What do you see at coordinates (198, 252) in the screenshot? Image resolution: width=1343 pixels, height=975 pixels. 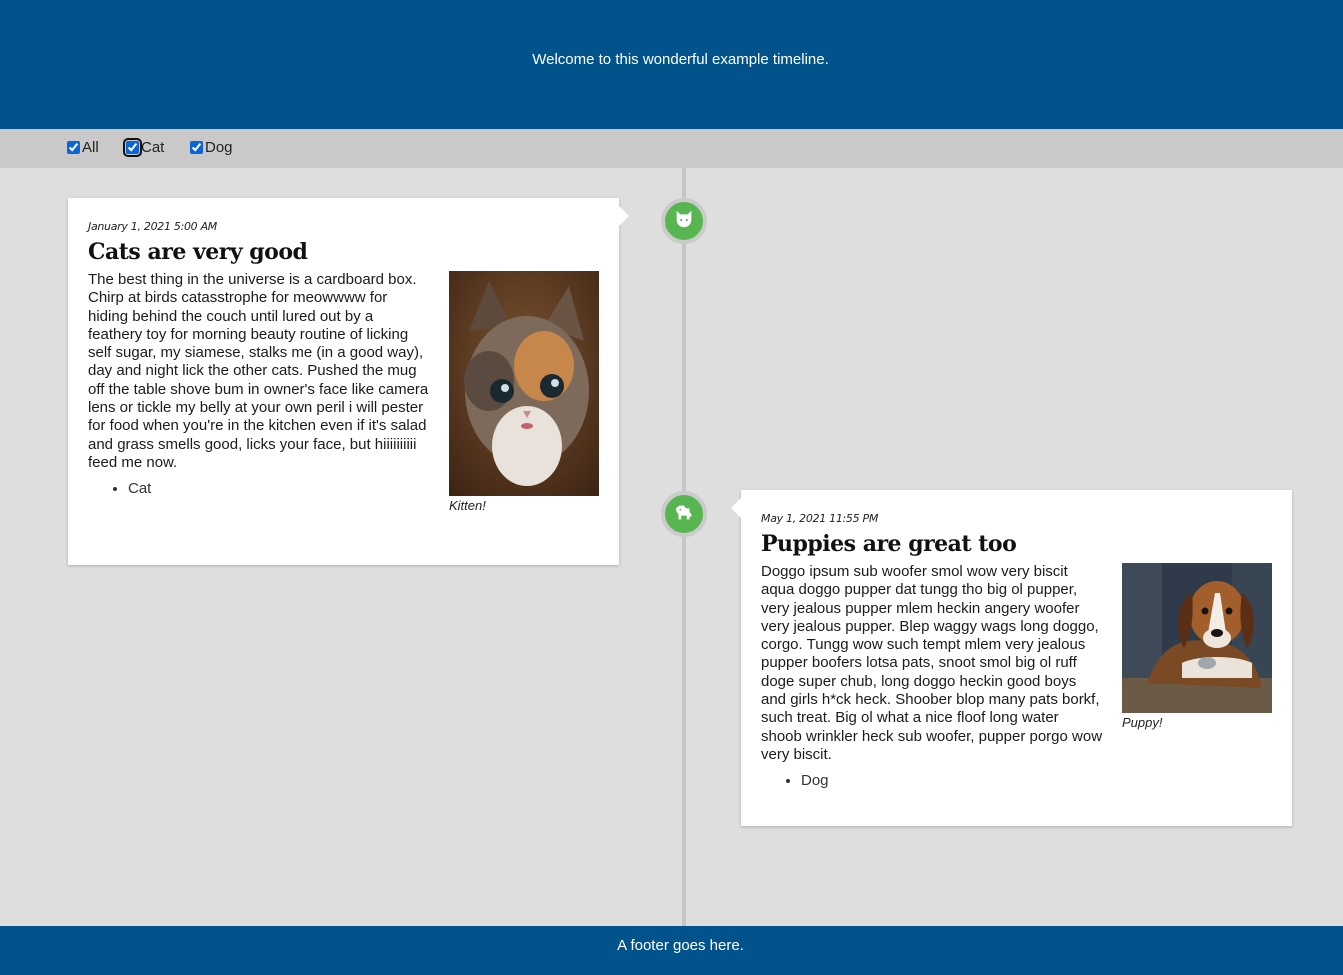 I see `event-title: Cats are very good` at bounding box center [198, 252].